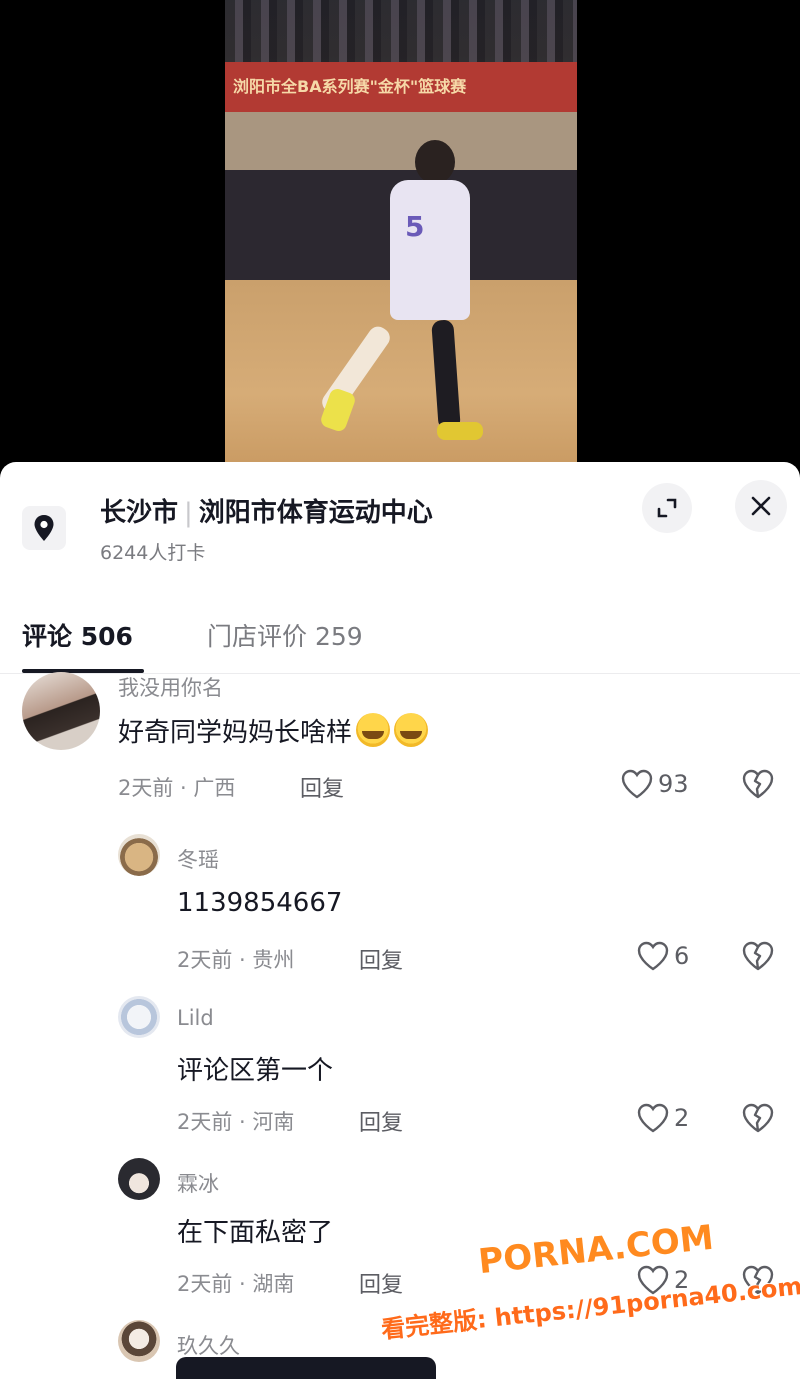  I want to click on video-crowd, so click(401, 35).